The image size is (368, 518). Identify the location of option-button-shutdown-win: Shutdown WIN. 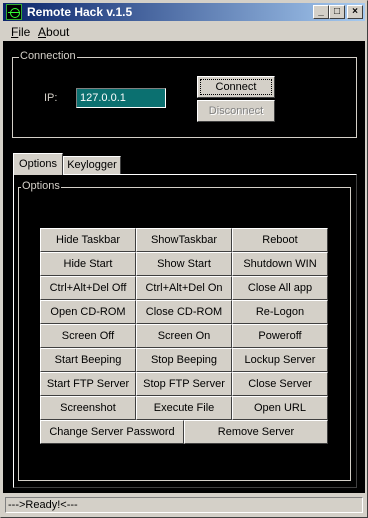
(280, 264).